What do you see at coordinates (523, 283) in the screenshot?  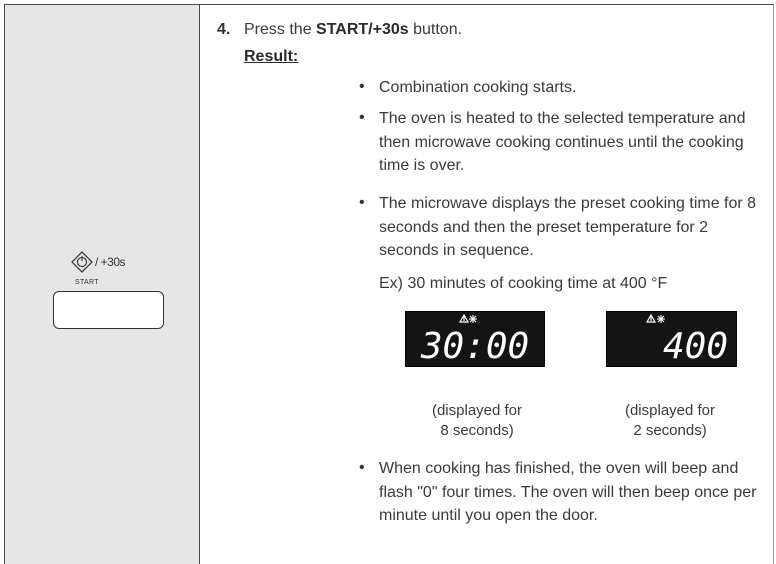 I see `example-text: Ex) 30 minutes of cooking time at 400 °F` at bounding box center [523, 283].